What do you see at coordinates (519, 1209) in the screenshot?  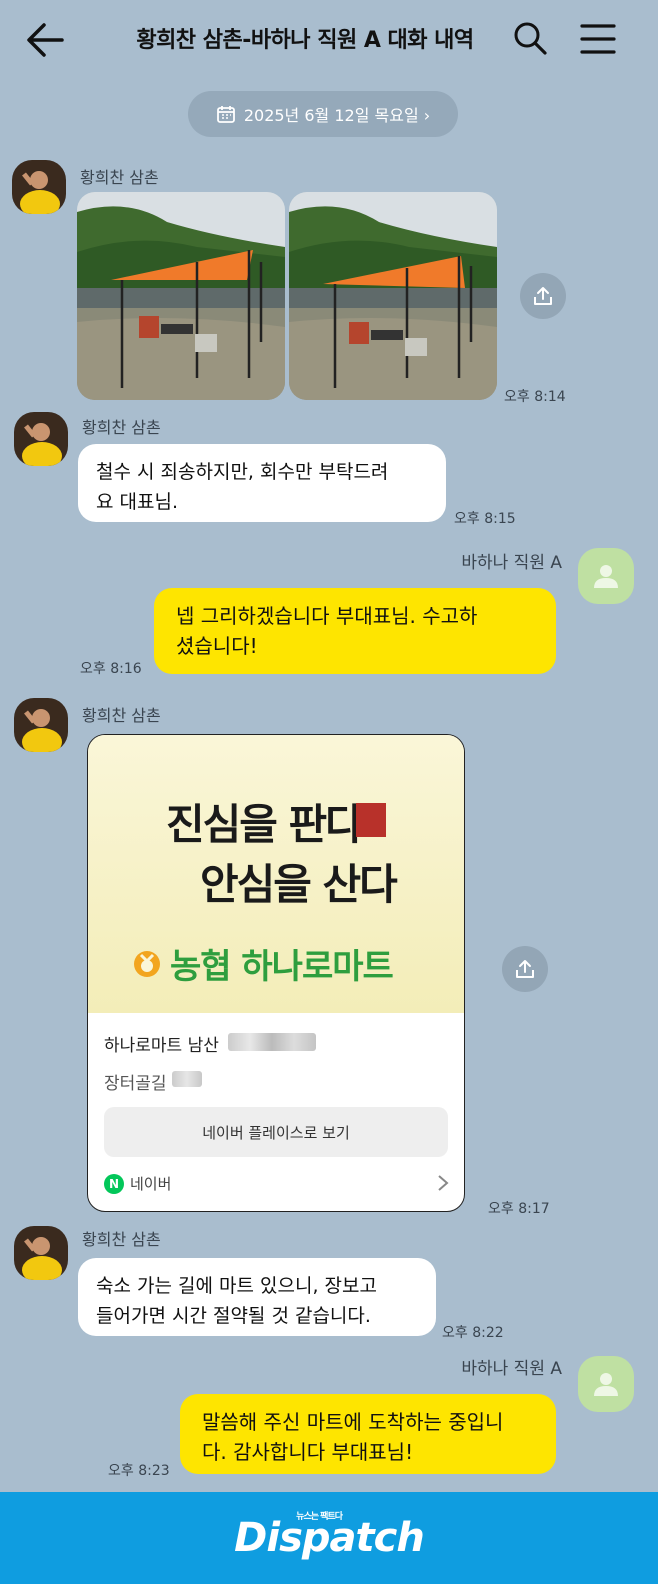 I see `message-time: 오후 8:17` at bounding box center [519, 1209].